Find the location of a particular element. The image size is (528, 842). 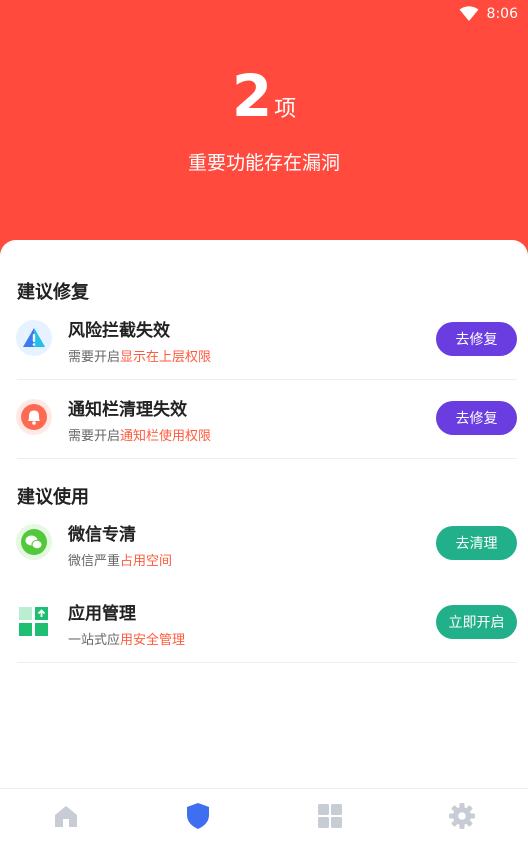

issue-count-unit: 项 is located at coordinates (285, 109).